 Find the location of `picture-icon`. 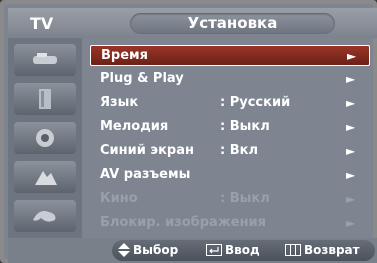

picture-icon is located at coordinates (45, 58).